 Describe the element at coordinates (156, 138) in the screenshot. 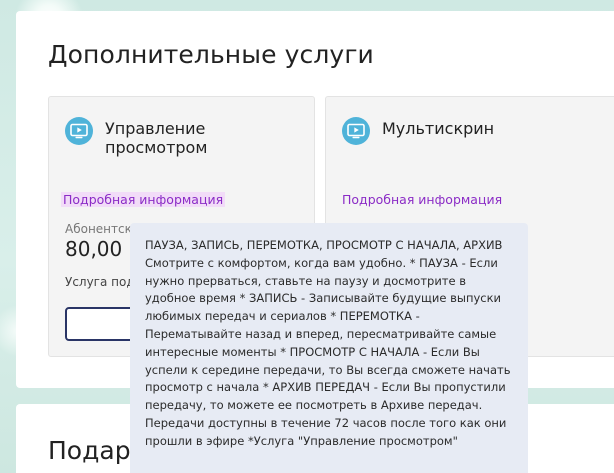

I see `service-title: Управление просмотром` at that location.